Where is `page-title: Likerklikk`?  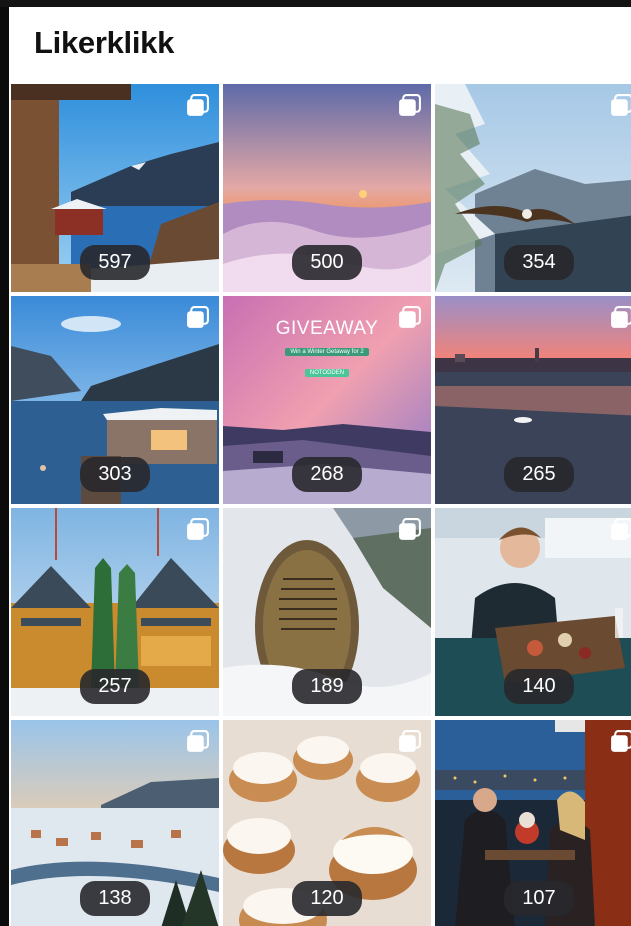 page-title: Likerklikk is located at coordinates (104, 42).